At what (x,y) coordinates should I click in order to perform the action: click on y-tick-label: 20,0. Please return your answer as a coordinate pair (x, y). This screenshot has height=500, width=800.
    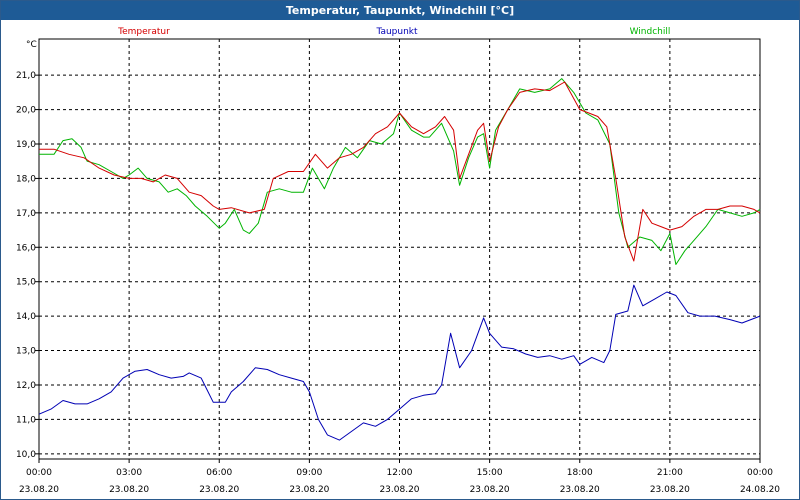
    Looking at the image, I should click on (26, 111).